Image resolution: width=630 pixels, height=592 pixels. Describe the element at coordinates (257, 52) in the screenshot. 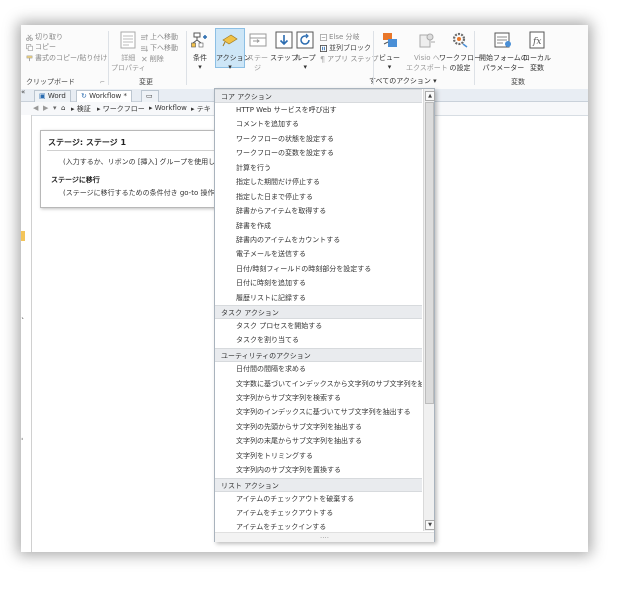

I see `stage-button: ステー ジ` at that location.